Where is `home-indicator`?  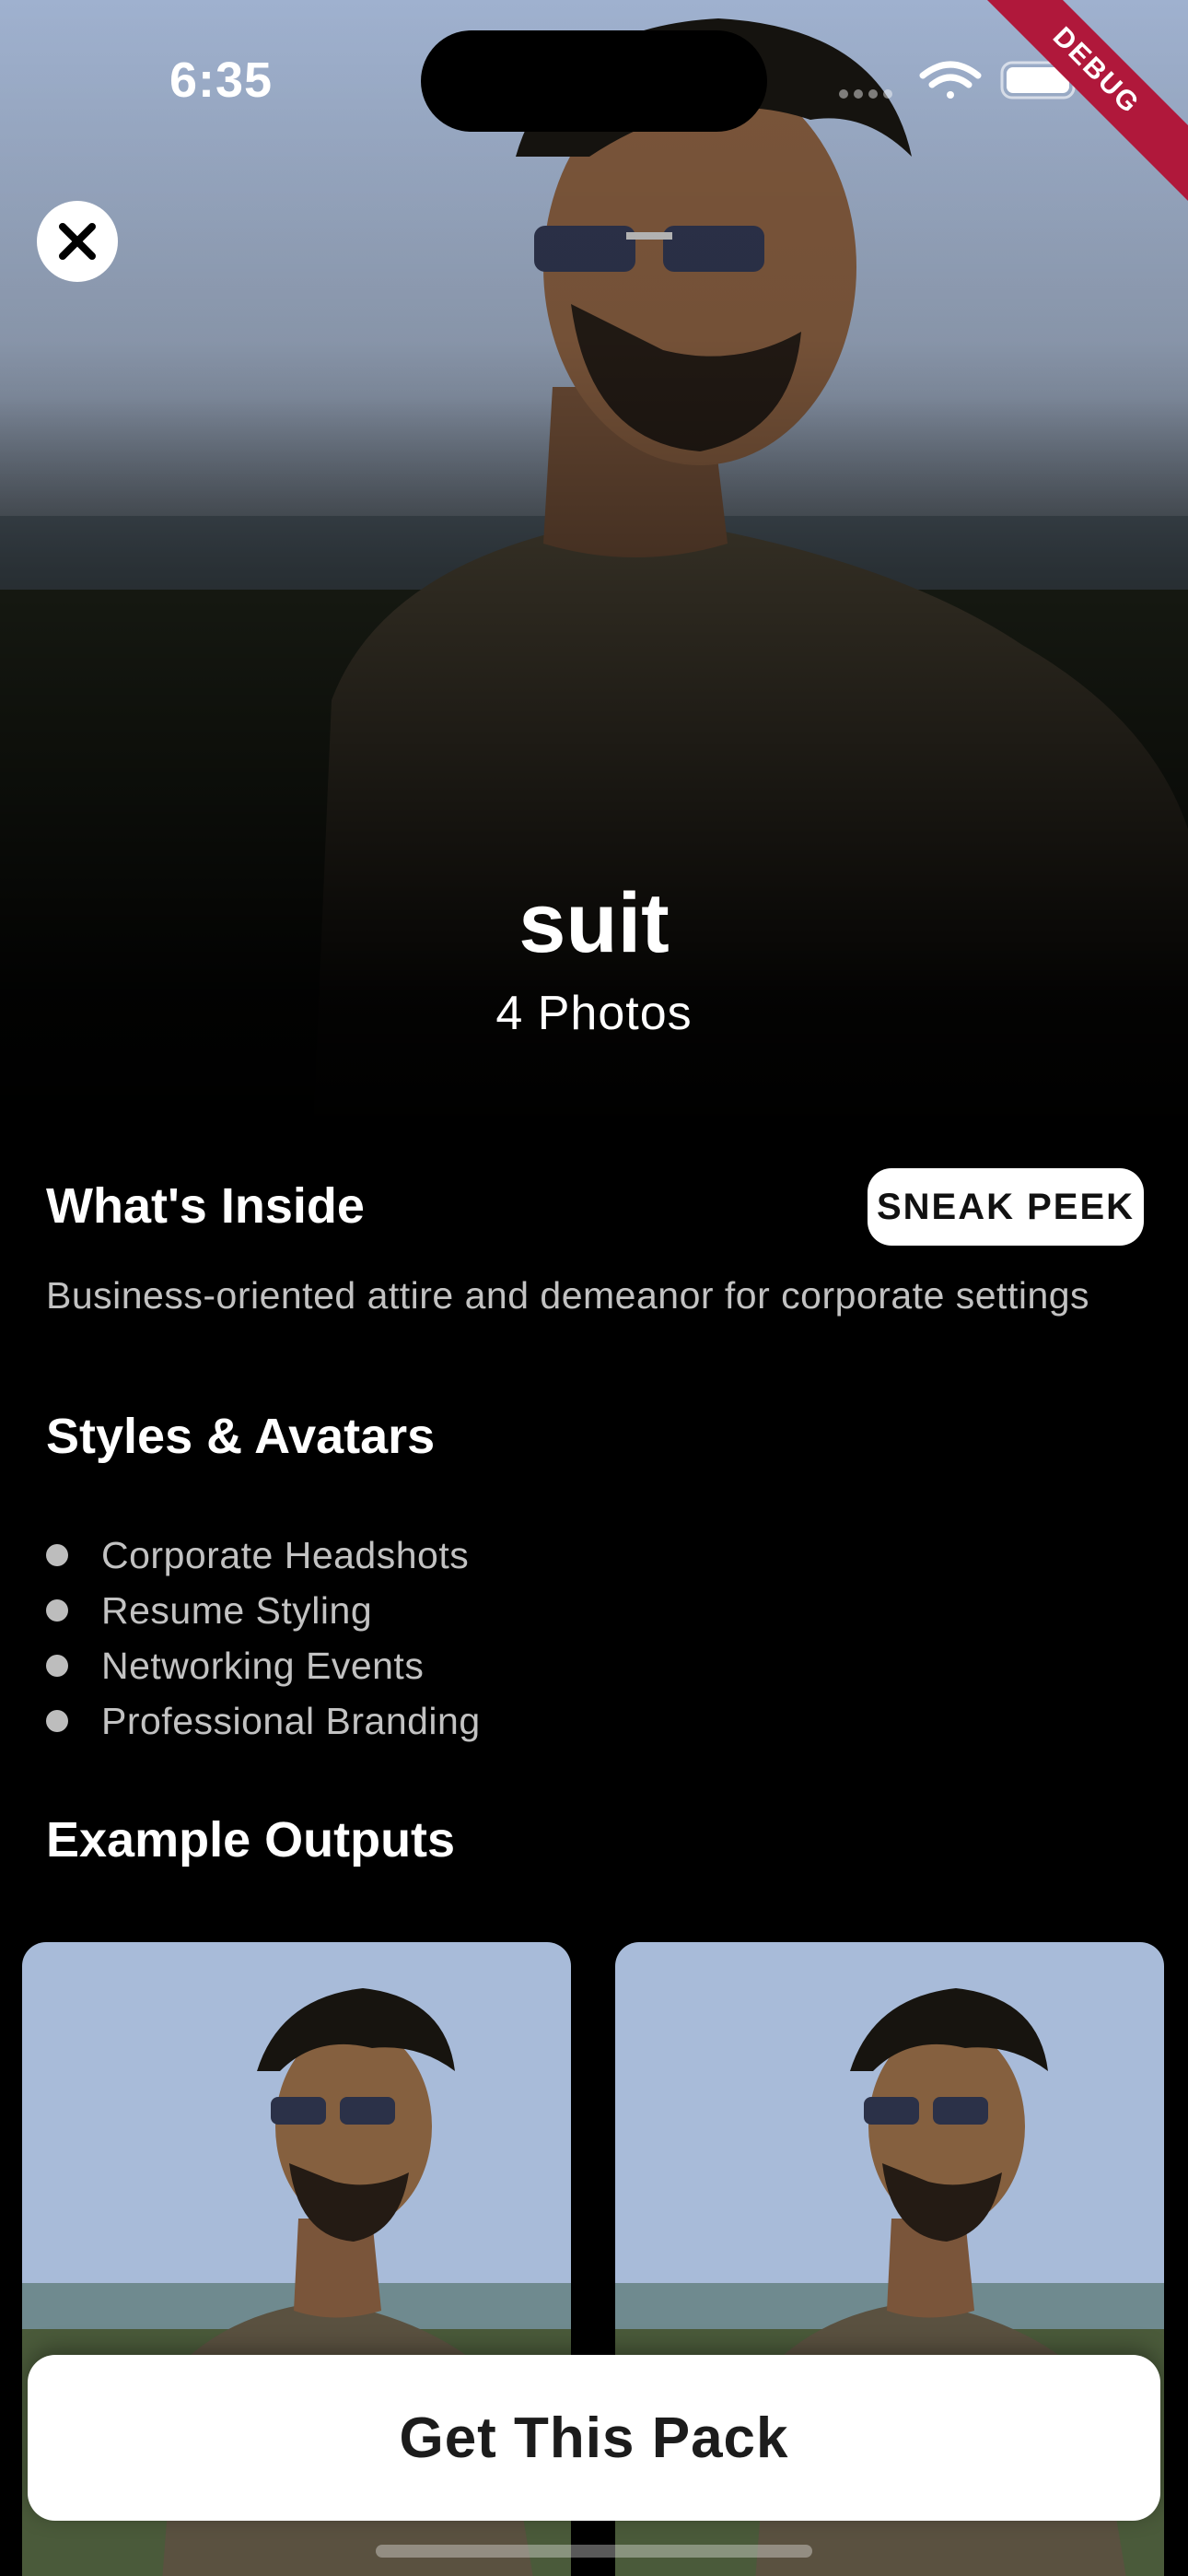 home-indicator is located at coordinates (594, 2551).